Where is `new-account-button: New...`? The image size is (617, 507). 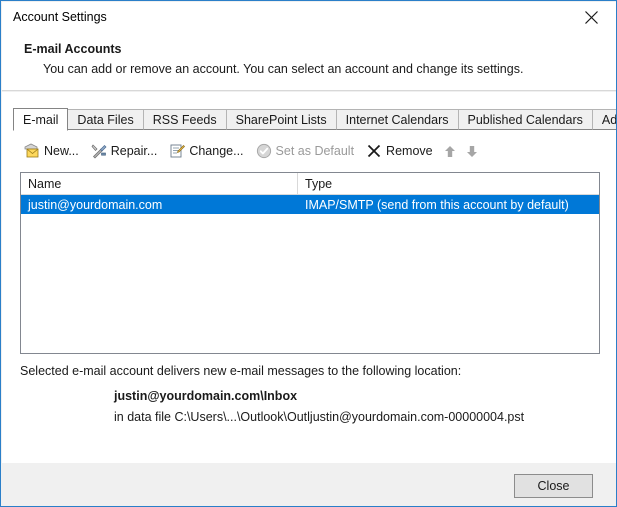 new-account-button: New... is located at coordinates (51, 151).